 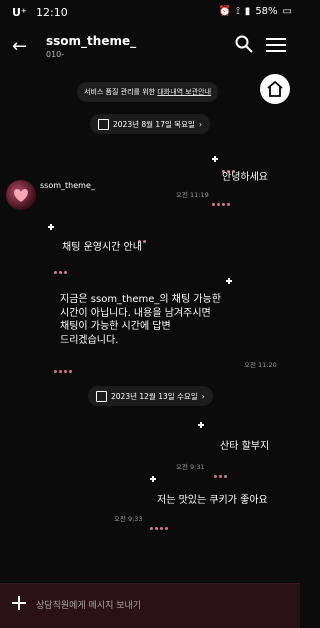 I want to click on message-text: 채팅 운영시간 안내, so click(x=102, y=247).